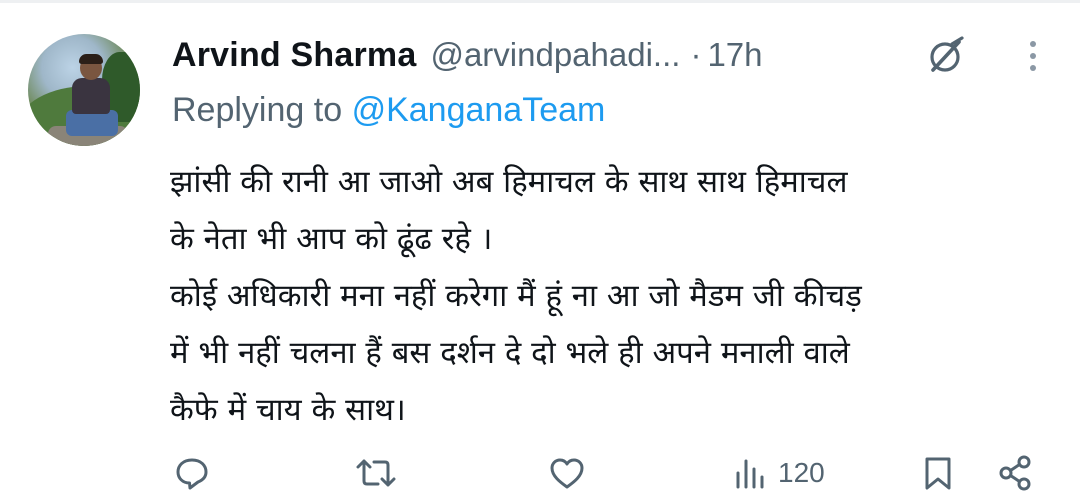 This screenshot has height=502, width=1080. Describe the element at coordinates (750, 474) in the screenshot. I see `views-icon` at that location.